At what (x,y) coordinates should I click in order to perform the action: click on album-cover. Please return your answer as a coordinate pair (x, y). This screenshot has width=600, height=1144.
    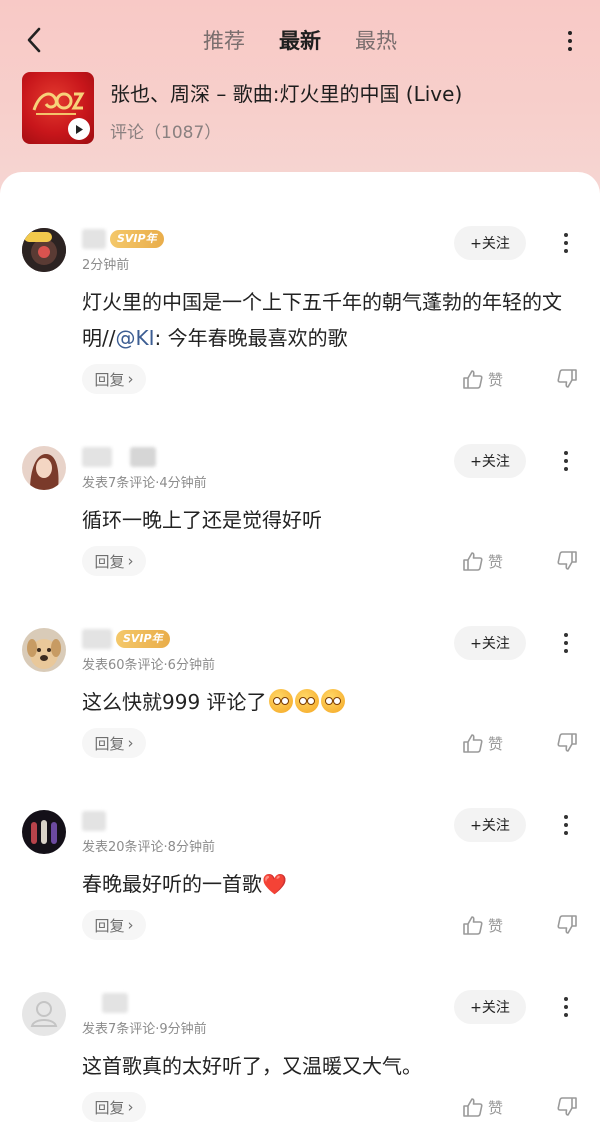
    Looking at the image, I should click on (58, 108).